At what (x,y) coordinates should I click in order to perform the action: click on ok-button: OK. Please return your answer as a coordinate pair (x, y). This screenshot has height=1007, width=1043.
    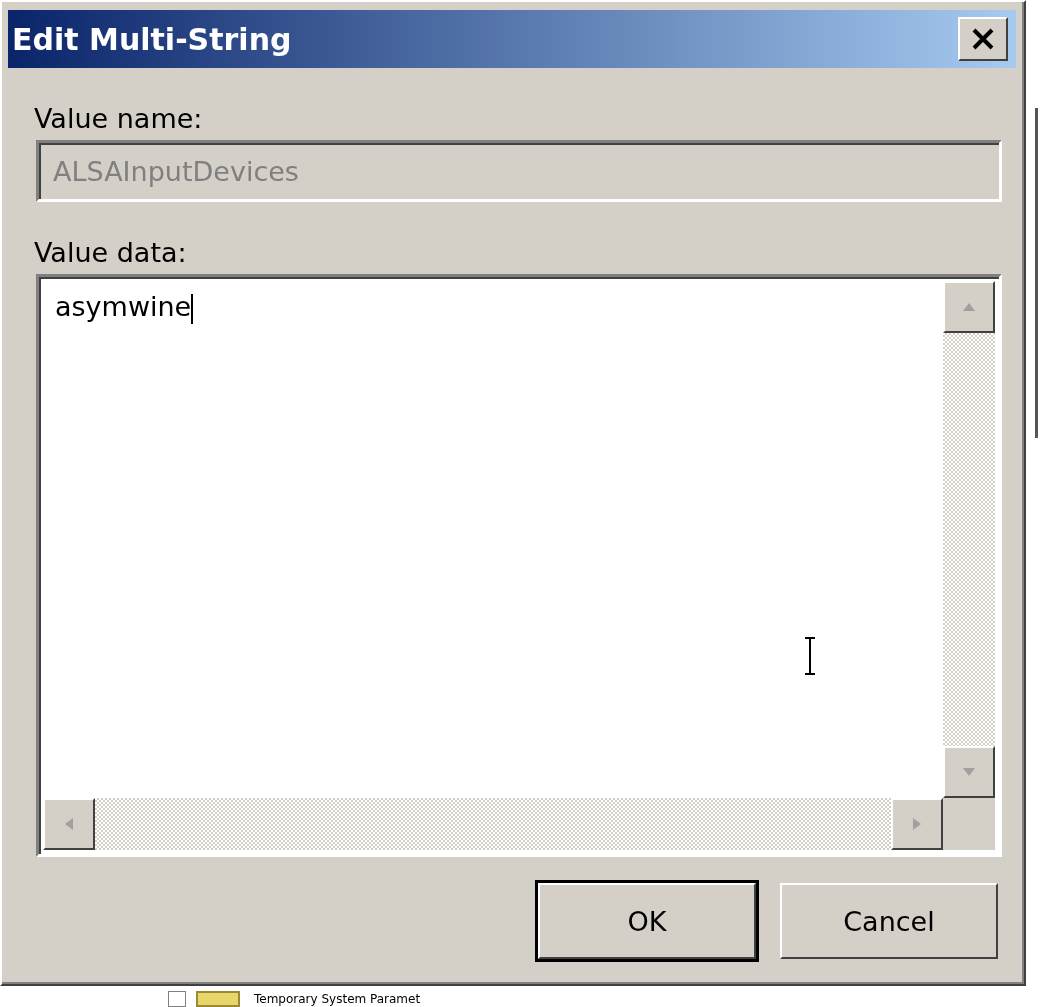
    Looking at the image, I should click on (647, 921).